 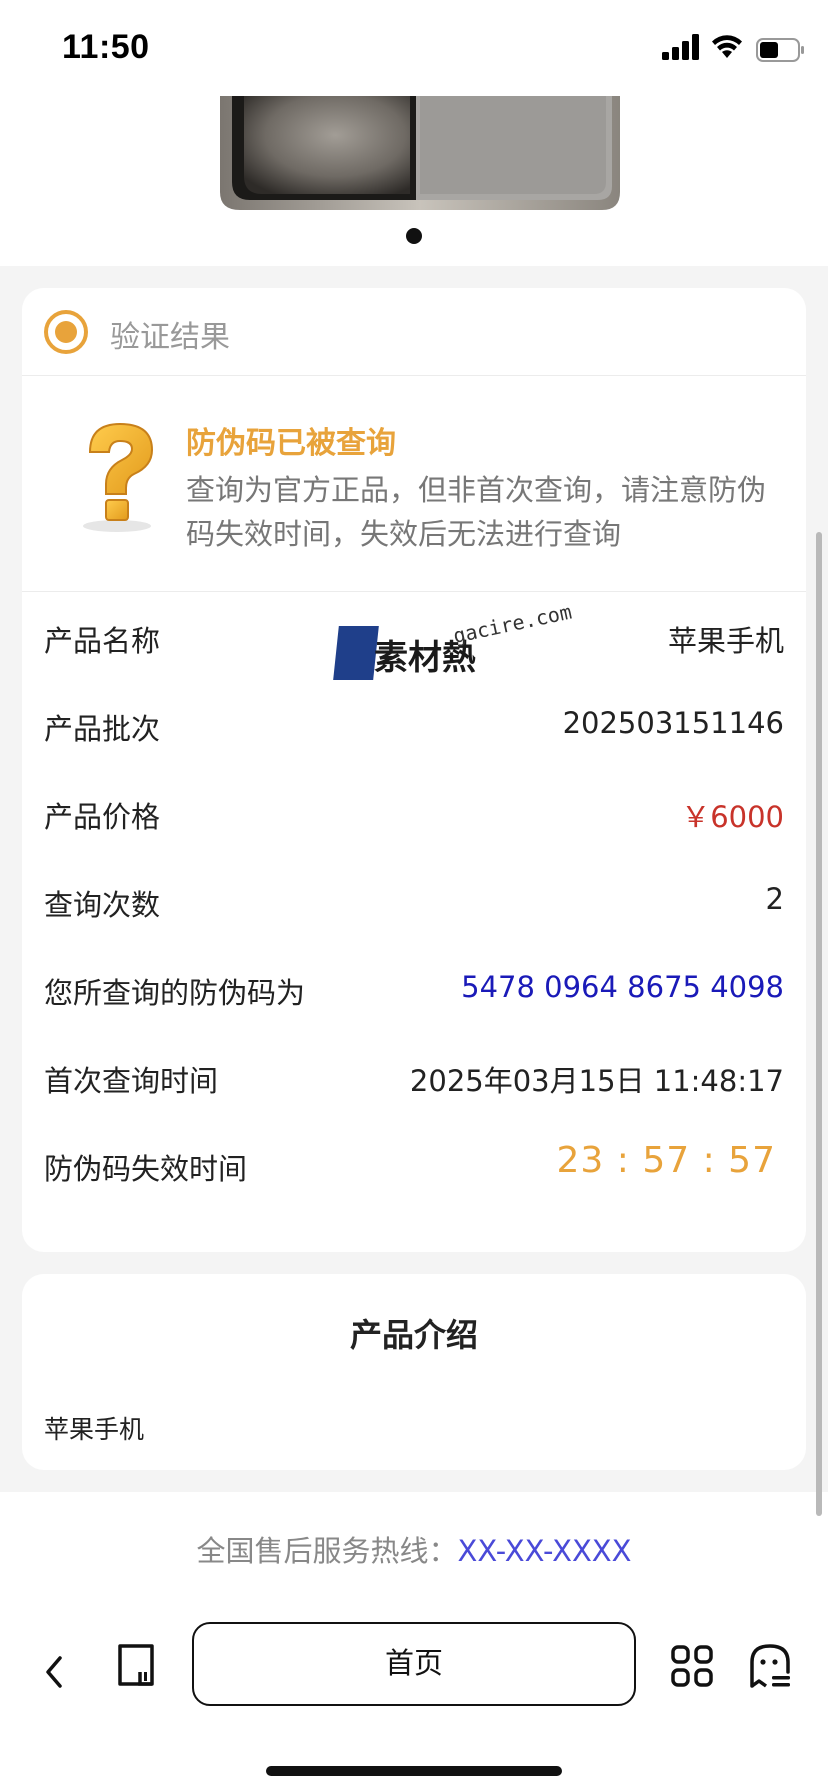 What do you see at coordinates (414, 332) in the screenshot?
I see `result-header: 验证结果` at bounding box center [414, 332].